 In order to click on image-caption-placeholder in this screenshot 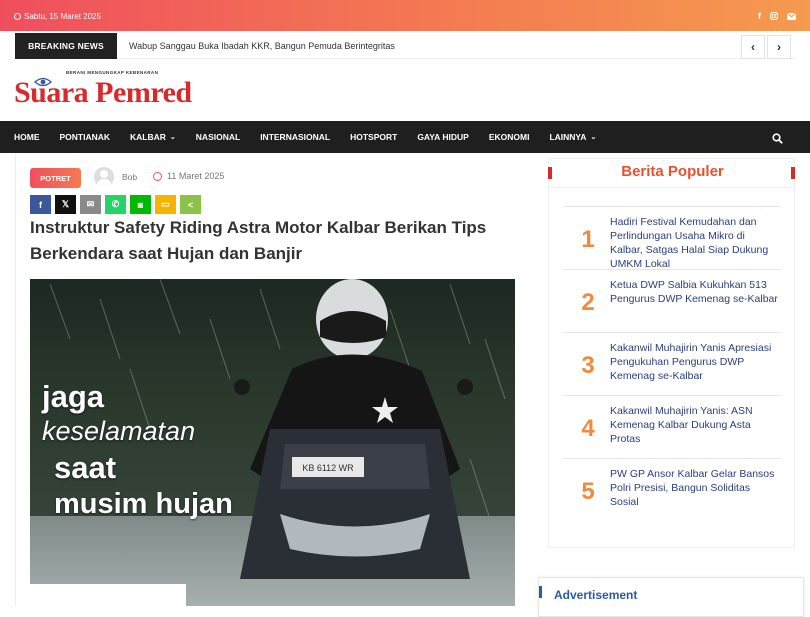, I will do `click(108, 595)`.